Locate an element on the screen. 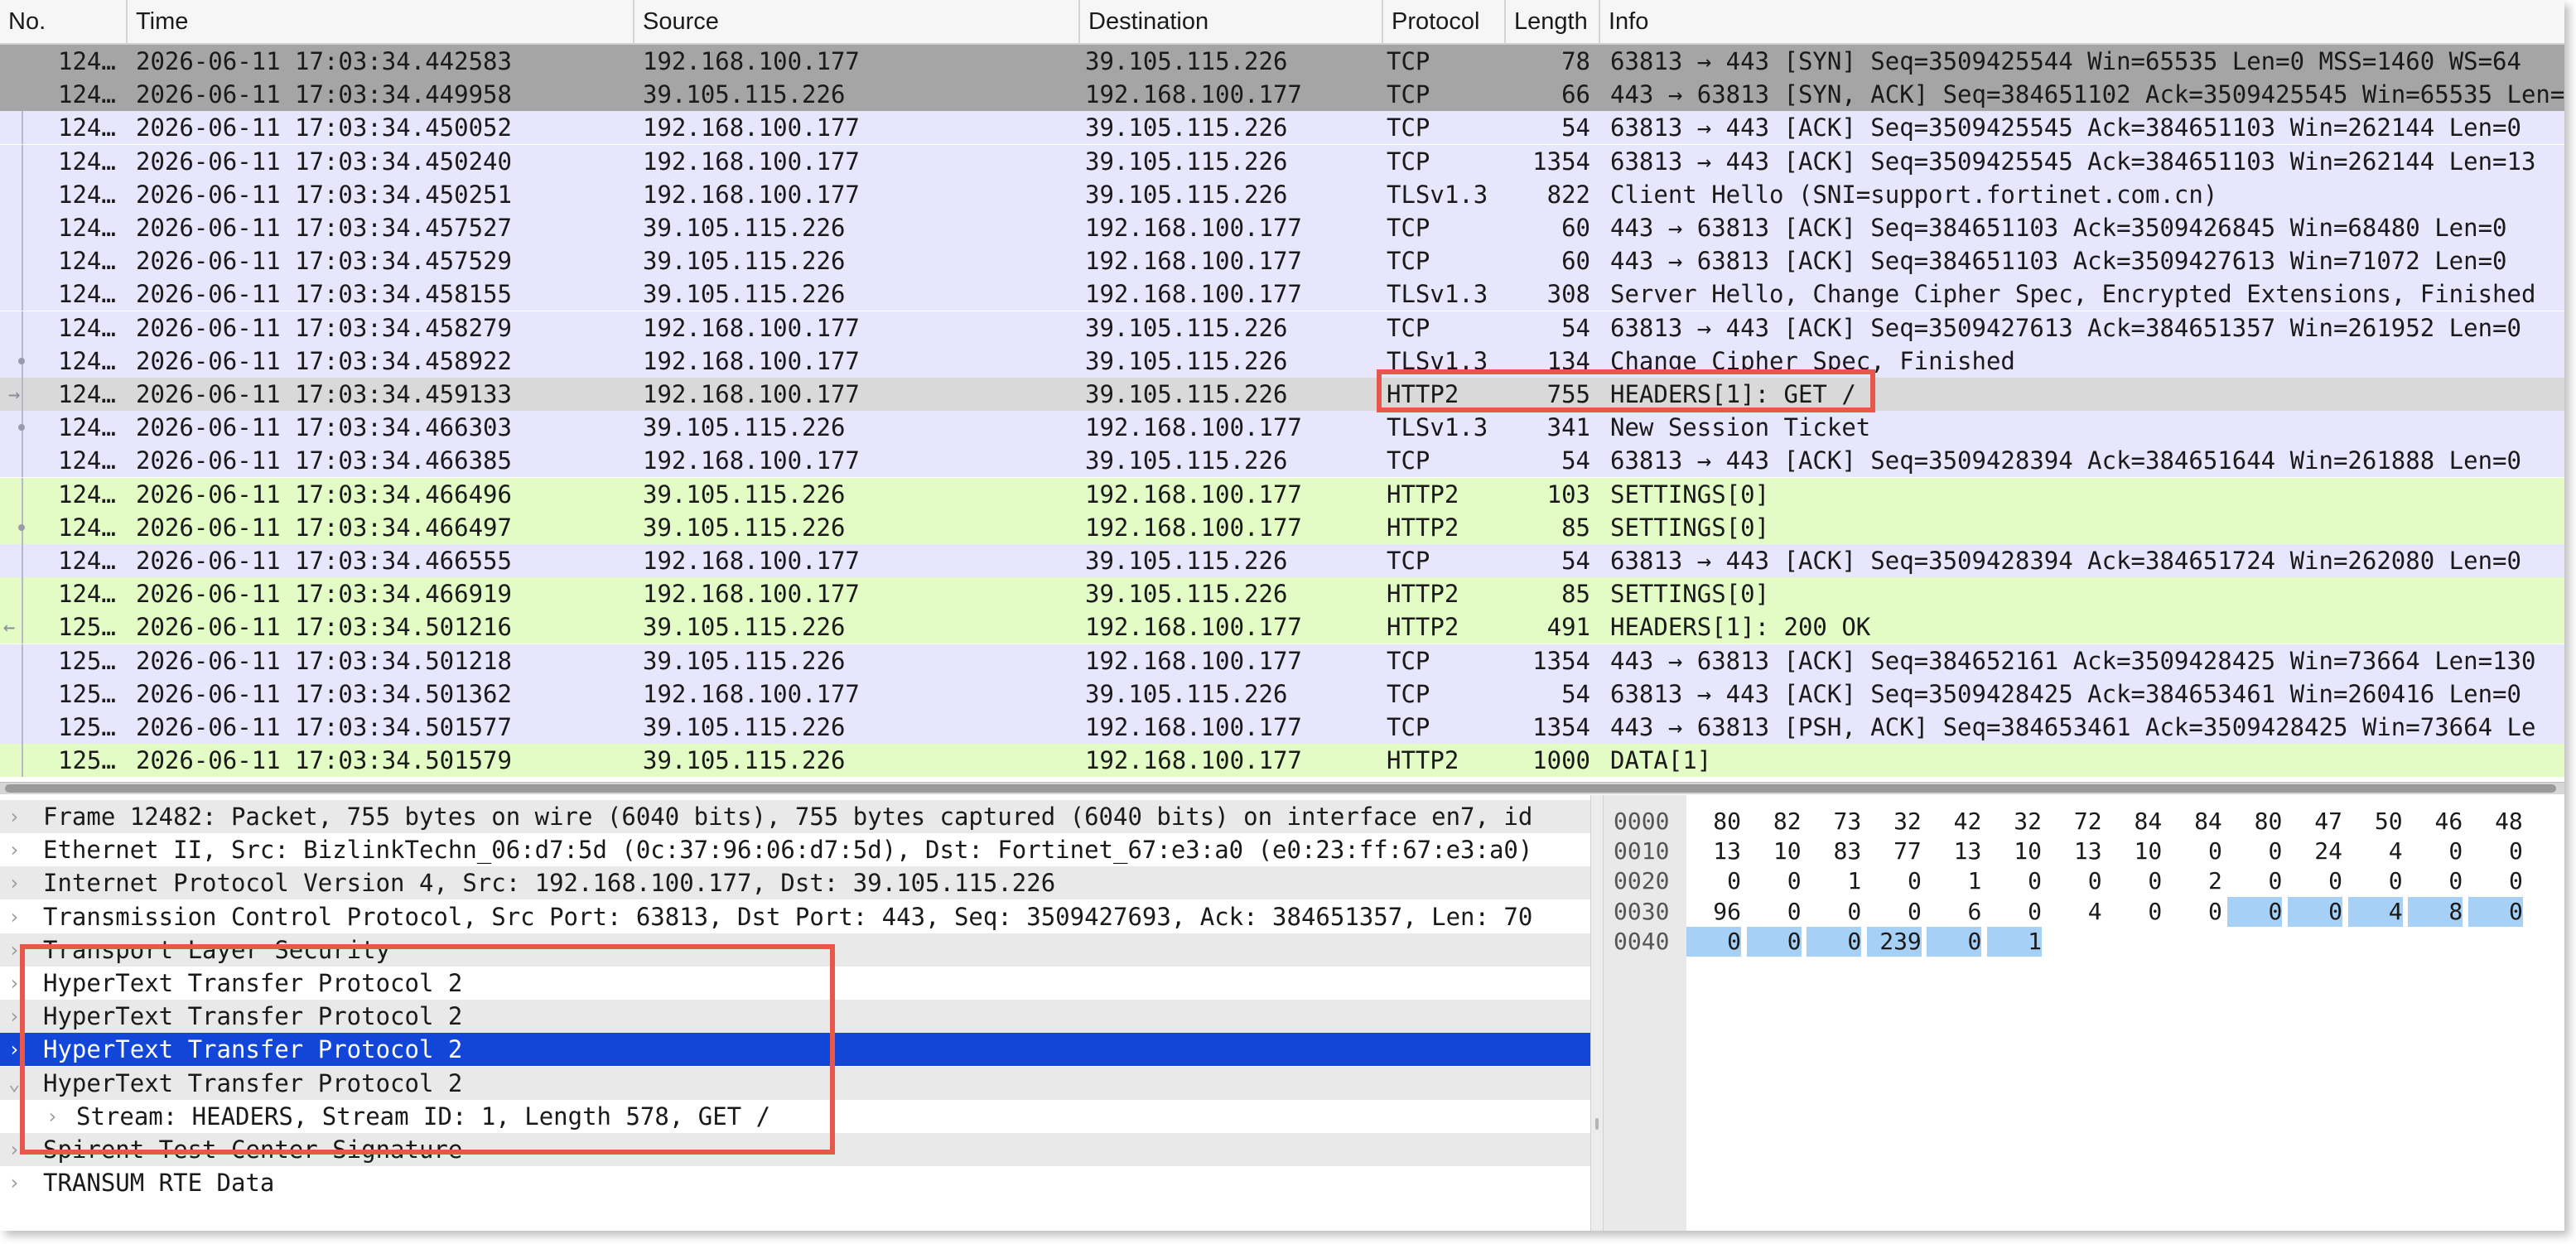 The image size is (2576, 1244). byte-value: 72 is located at coordinates (2075, 822).